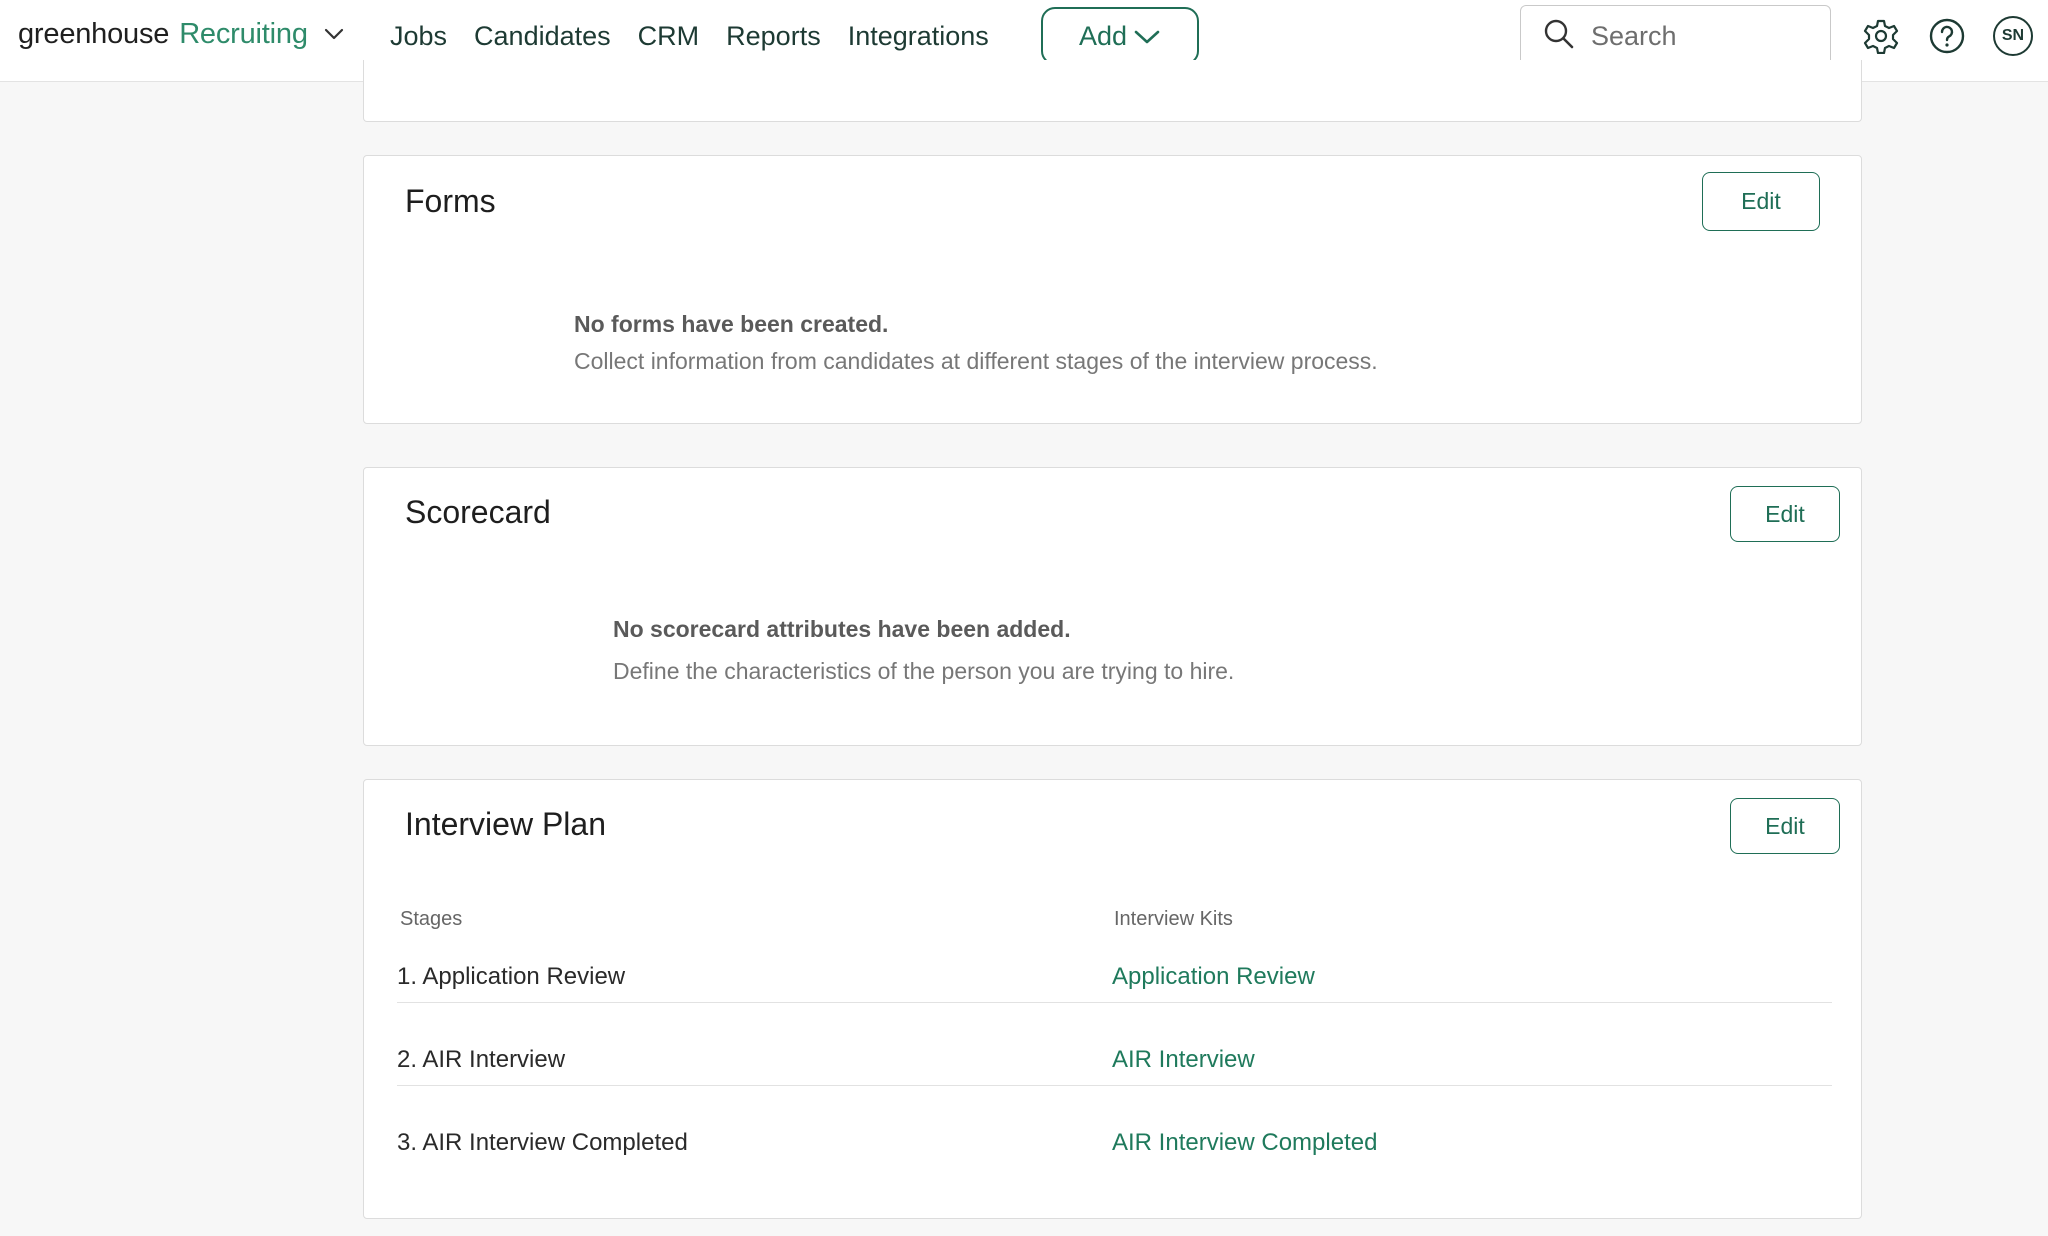 The width and height of the screenshot is (2048, 1236). What do you see at coordinates (243, 33) in the screenshot?
I see `product-name: Recruiting` at bounding box center [243, 33].